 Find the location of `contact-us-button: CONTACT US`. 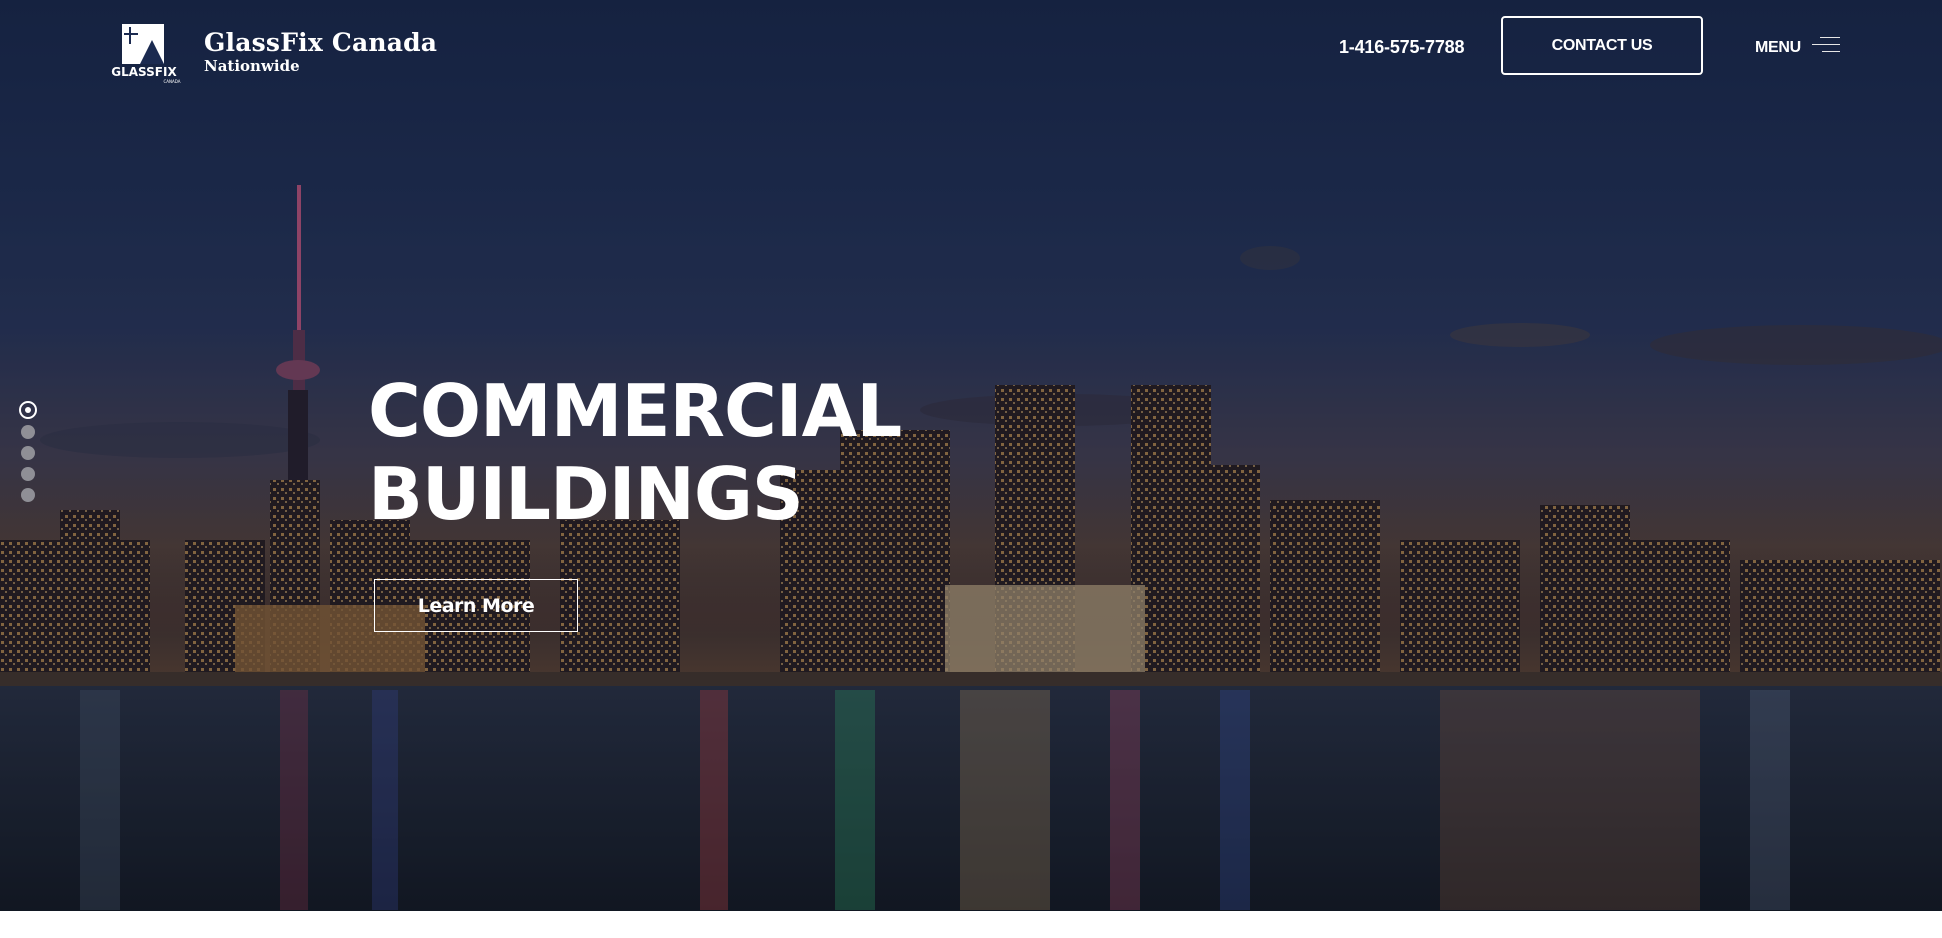

contact-us-button: CONTACT US is located at coordinates (1602, 45).